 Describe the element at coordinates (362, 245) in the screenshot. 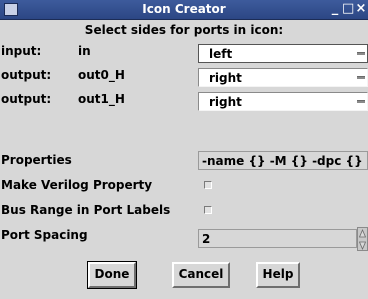

I see `spin-down-icon` at that location.